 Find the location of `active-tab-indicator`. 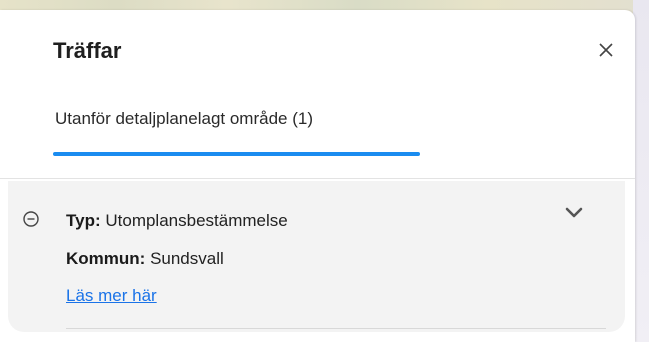

active-tab-indicator is located at coordinates (236, 154).